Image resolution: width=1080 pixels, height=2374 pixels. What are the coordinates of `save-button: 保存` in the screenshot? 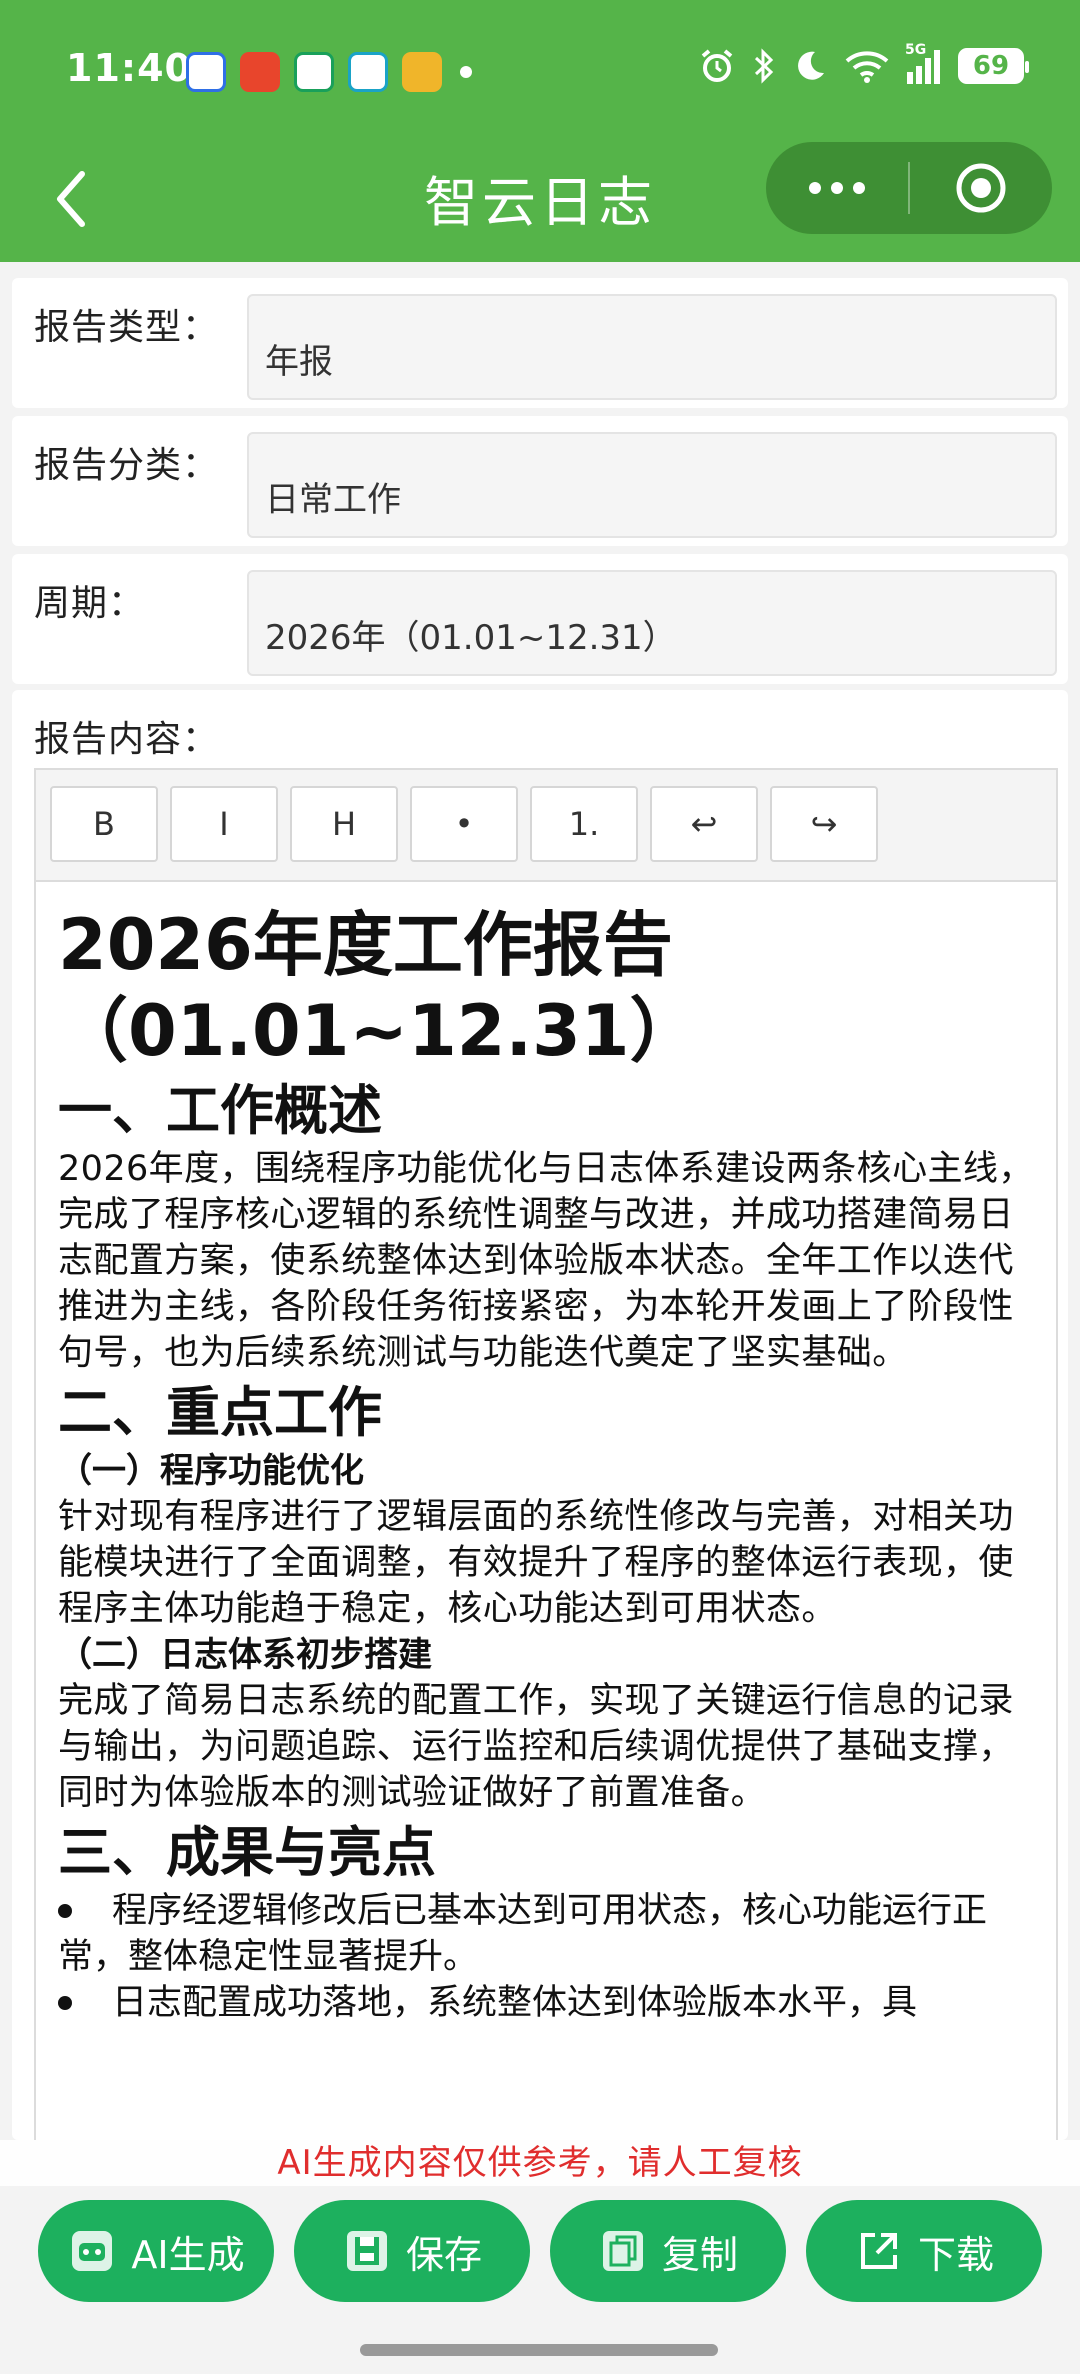 It's located at (412, 2251).